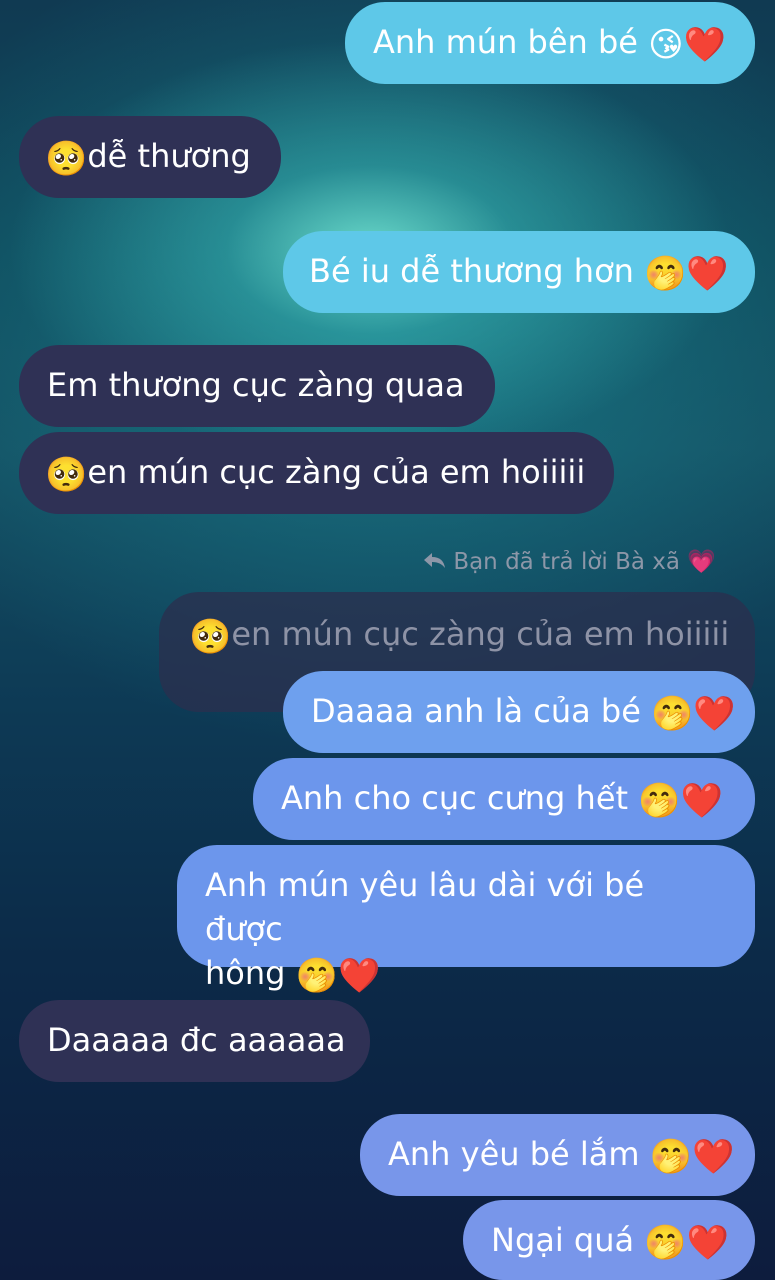  What do you see at coordinates (336, 472) in the screenshot?
I see `message-text: en mún cục zàng của em hoiiiii` at bounding box center [336, 472].